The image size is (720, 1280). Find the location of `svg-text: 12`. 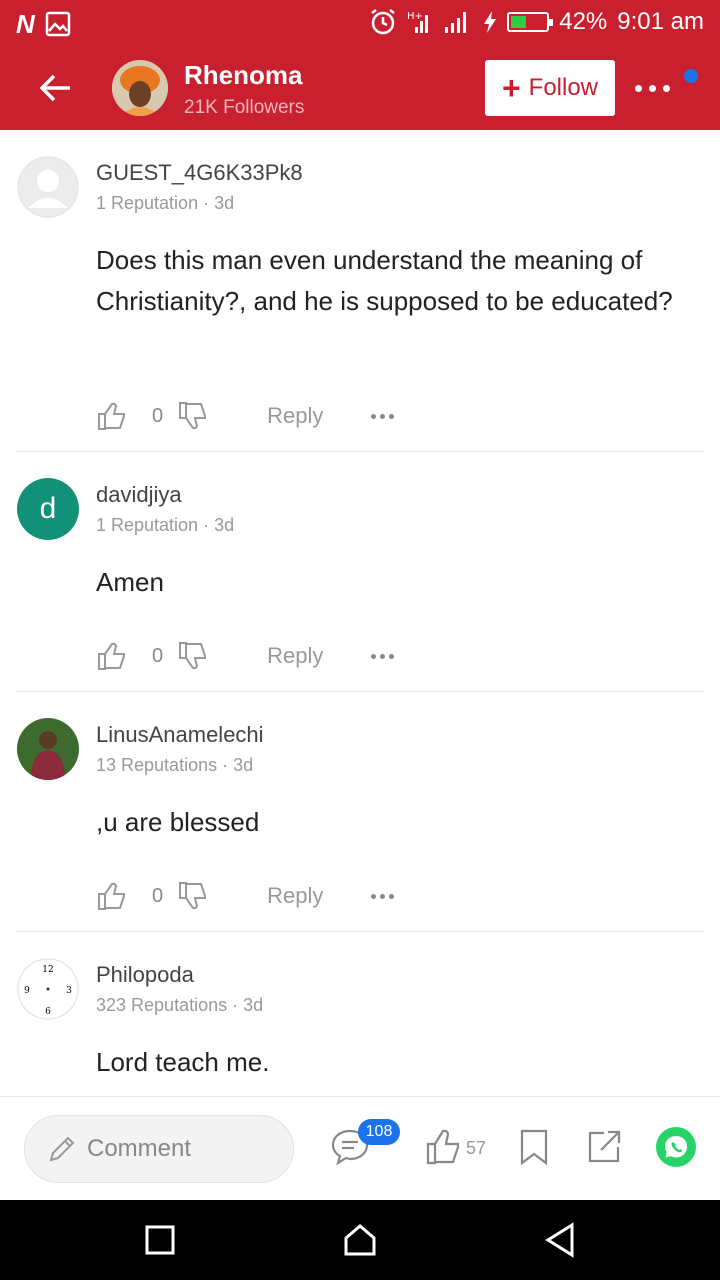

svg-text: 12 is located at coordinates (47, 970).